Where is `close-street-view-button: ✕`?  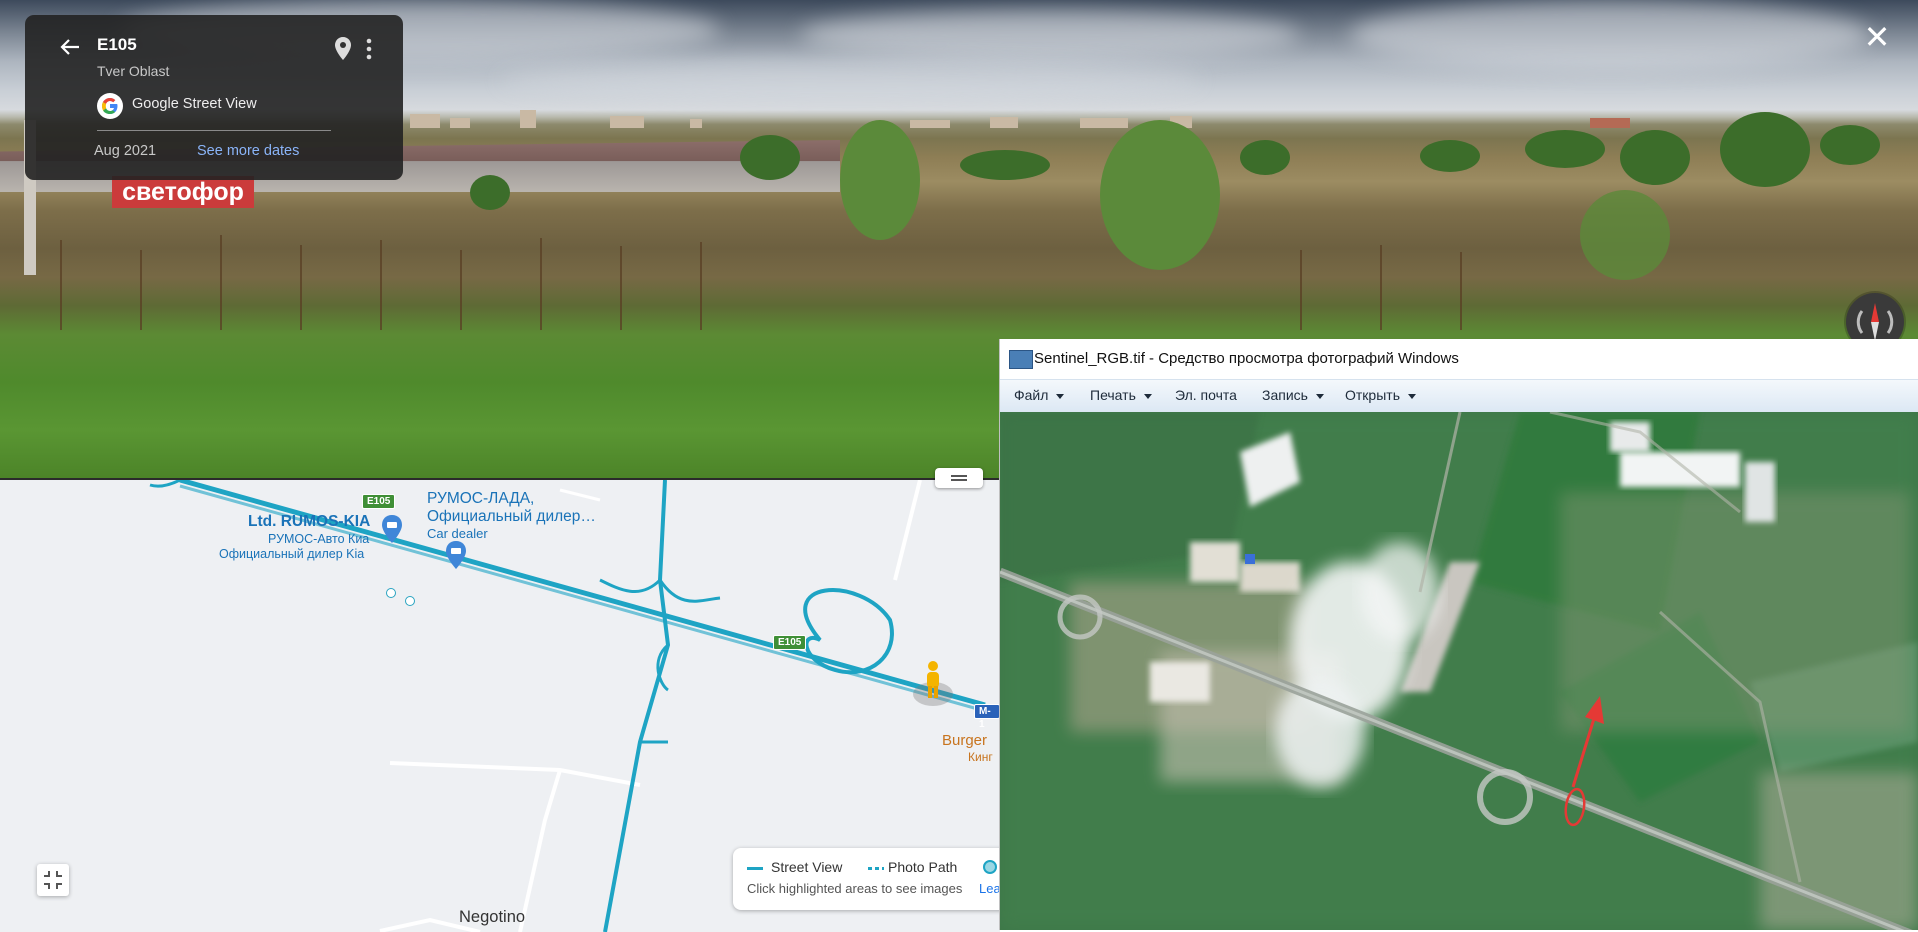 close-street-view-button: ✕ is located at coordinates (1877, 37).